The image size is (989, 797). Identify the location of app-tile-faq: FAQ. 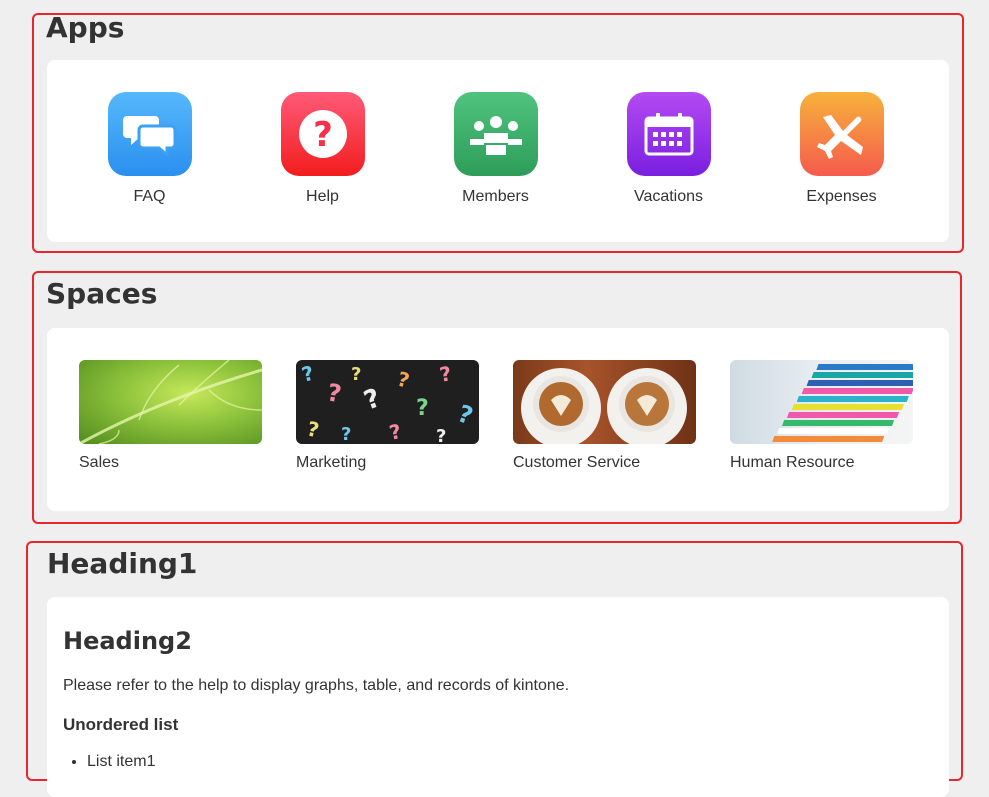
(149, 149).